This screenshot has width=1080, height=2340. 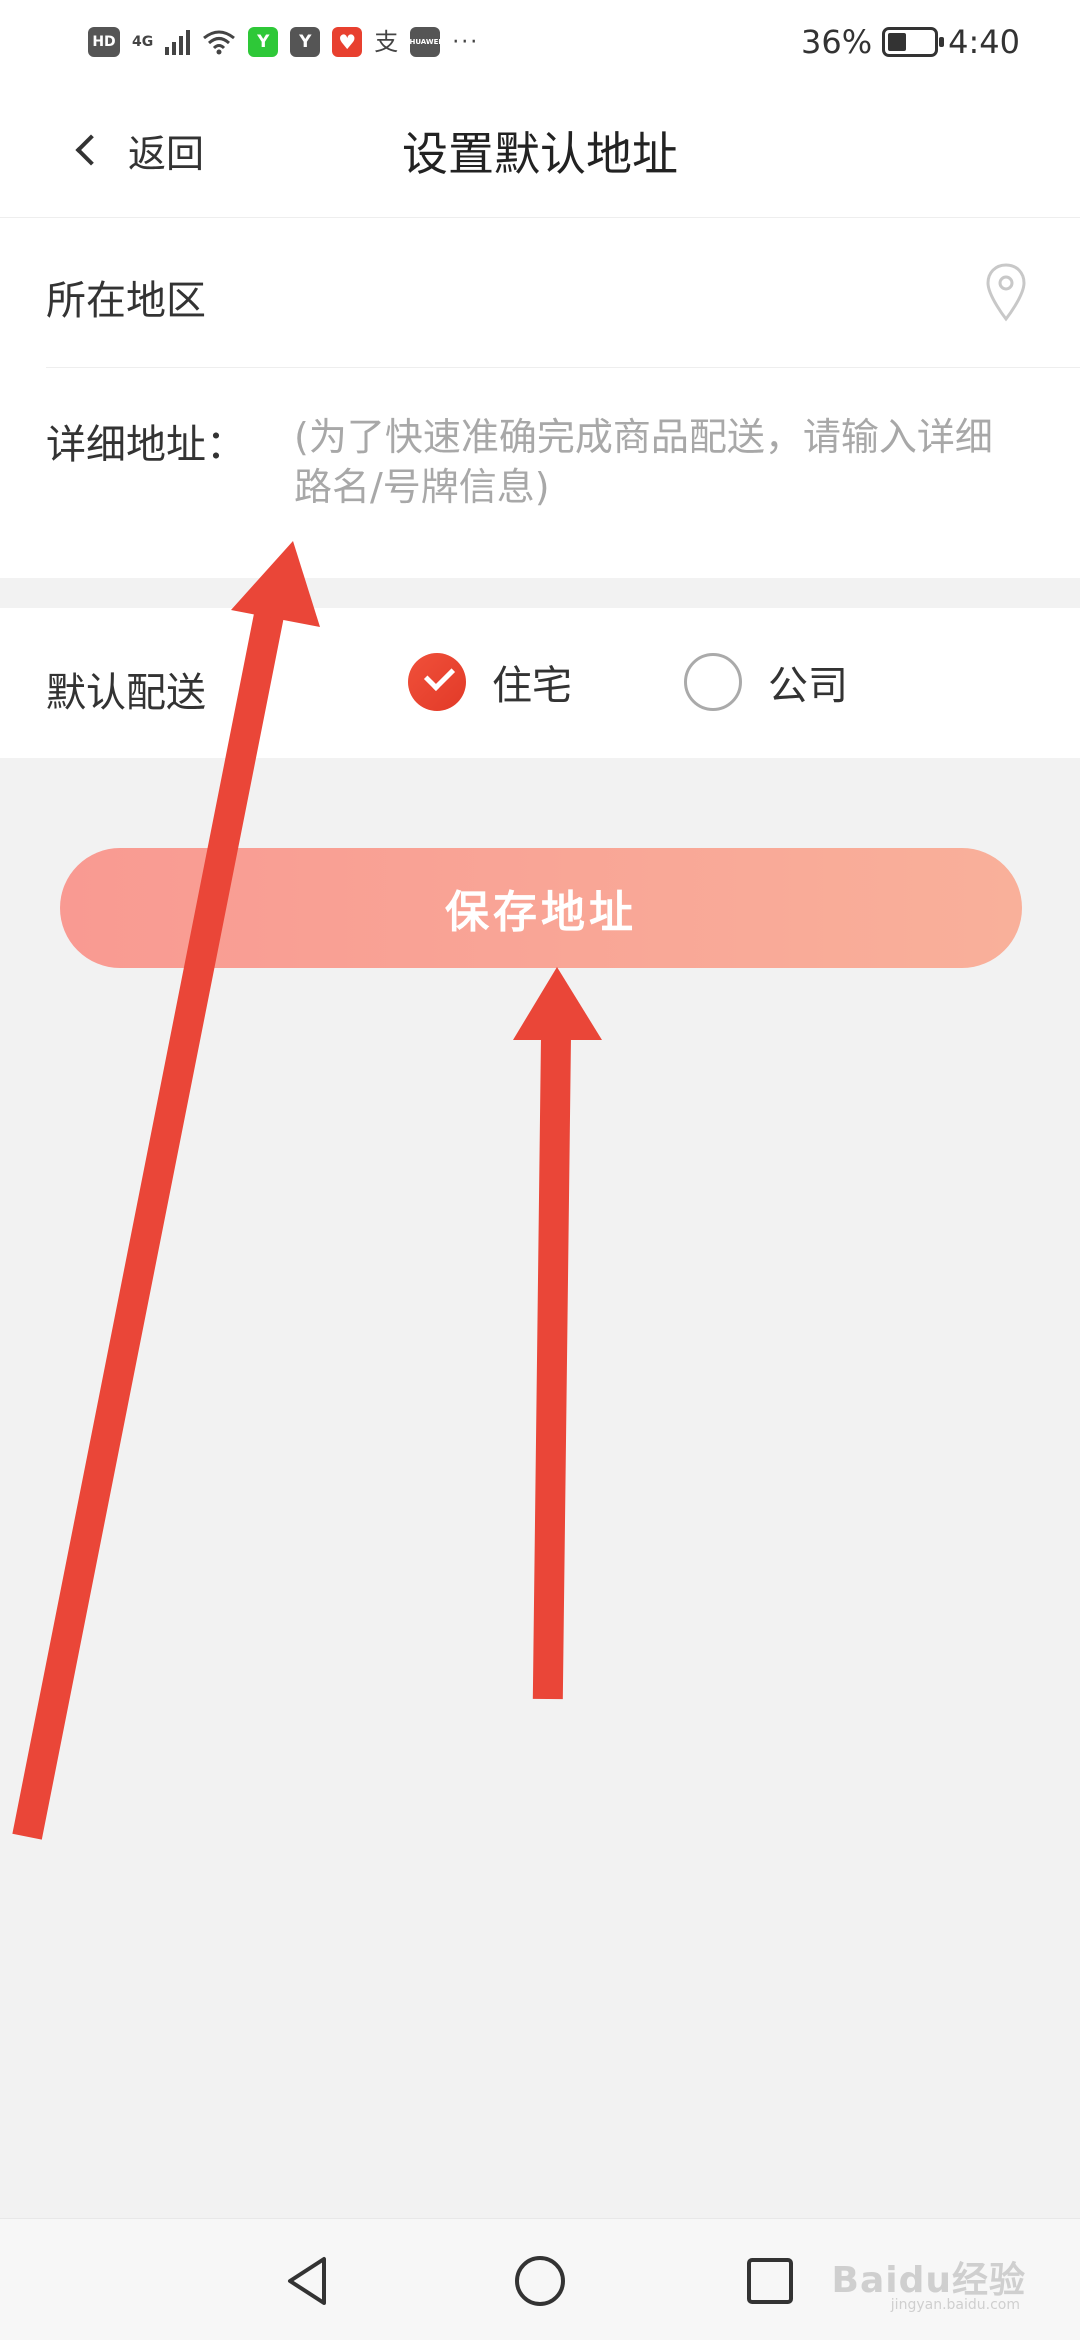 What do you see at coordinates (808, 686) in the screenshot?
I see `delivery-option-company-label: 公司` at bounding box center [808, 686].